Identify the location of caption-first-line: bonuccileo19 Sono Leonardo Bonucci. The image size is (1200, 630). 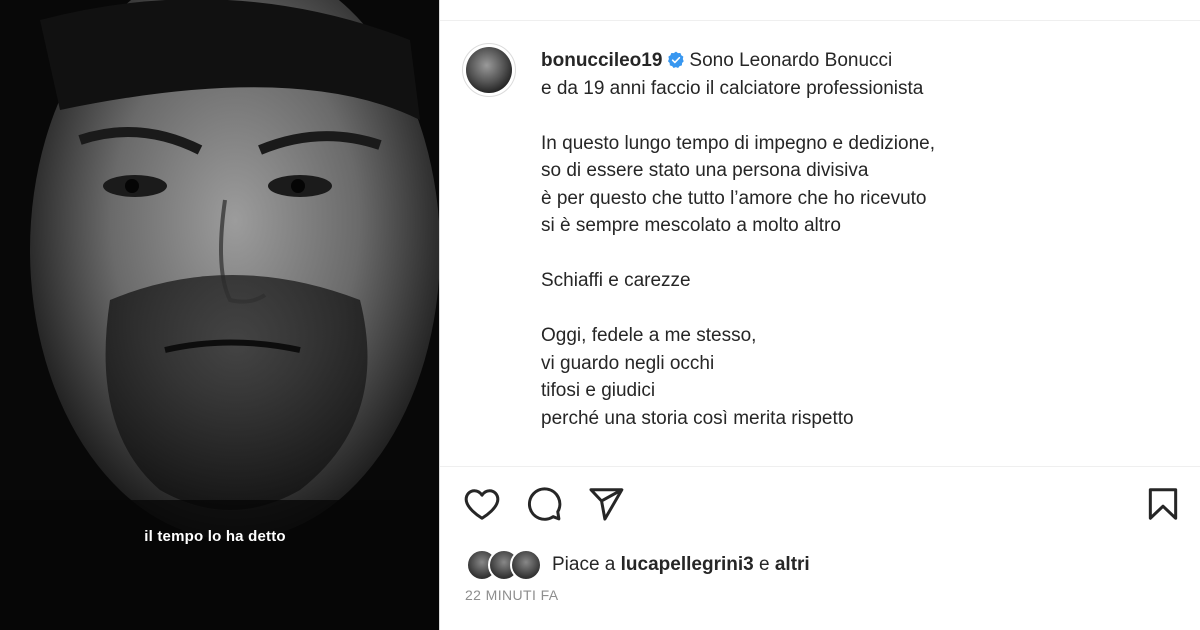
(861, 61).